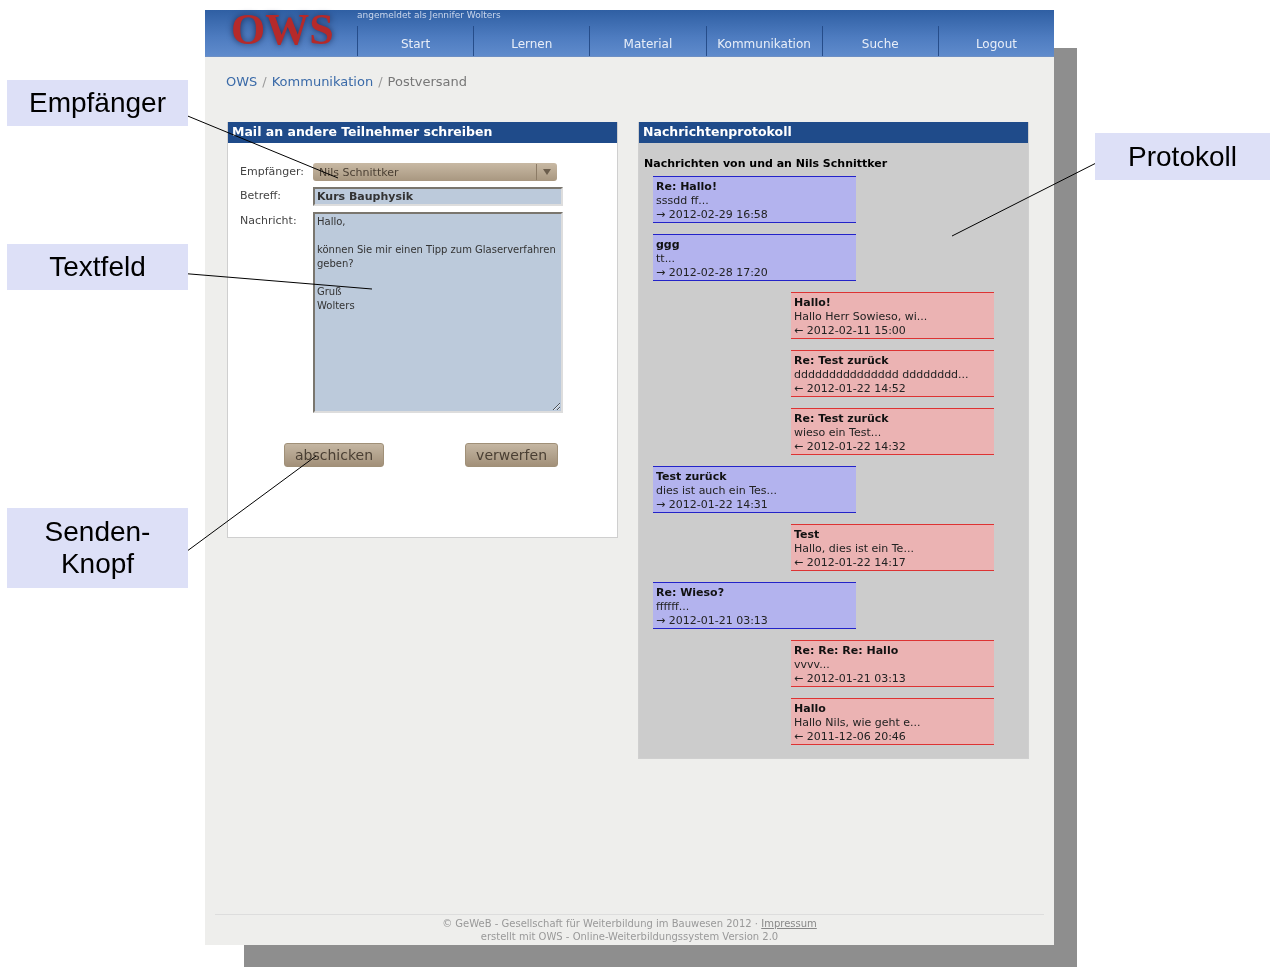 The image size is (1270, 976). What do you see at coordinates (261, 196) in the screenshot?
I see `field-label: Betreff:` at bounding box center [261, 196].